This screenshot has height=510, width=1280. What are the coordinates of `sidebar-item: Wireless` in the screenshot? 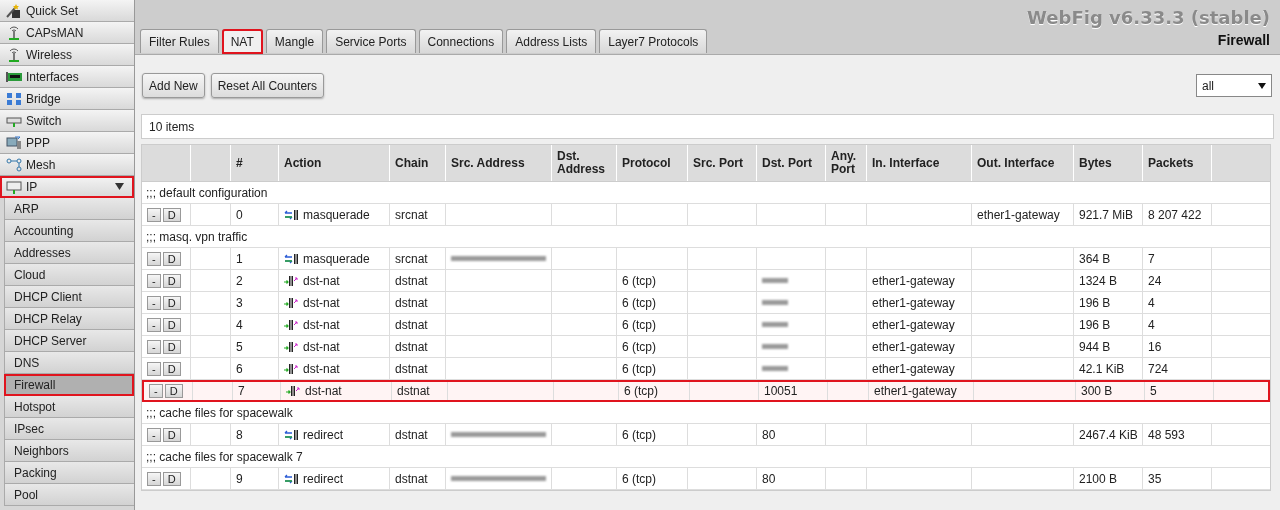 It's located at (67, 55).